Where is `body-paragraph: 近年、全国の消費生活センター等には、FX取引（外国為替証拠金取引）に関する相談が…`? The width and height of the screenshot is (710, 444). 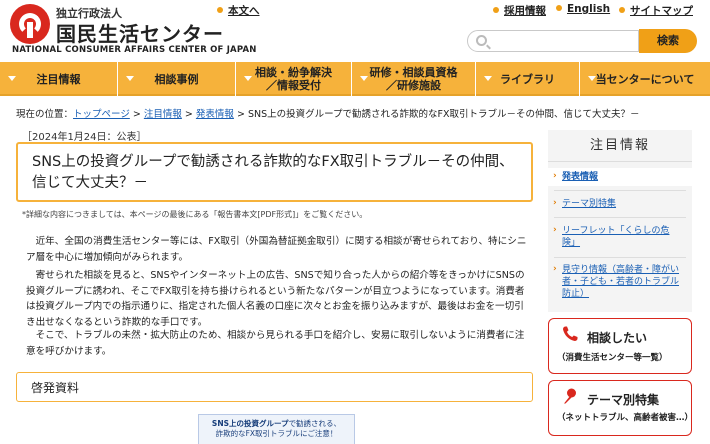 body-paragraph: 近年、全国の消費生活センター等には、FX取引（外国為替証拠金取引）に関する相談が… is located at coordinates (276, 249).